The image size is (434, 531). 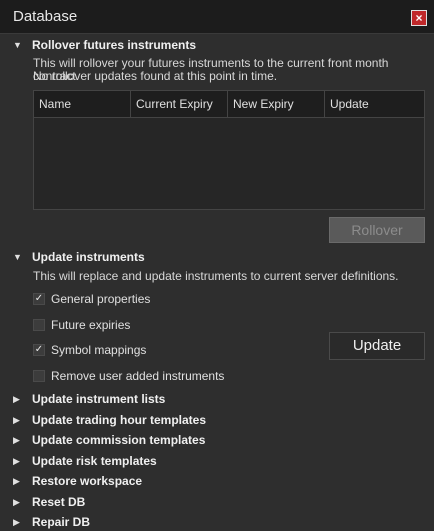 I want to click on section-title: Reset DB, so click(x=59, y=502).